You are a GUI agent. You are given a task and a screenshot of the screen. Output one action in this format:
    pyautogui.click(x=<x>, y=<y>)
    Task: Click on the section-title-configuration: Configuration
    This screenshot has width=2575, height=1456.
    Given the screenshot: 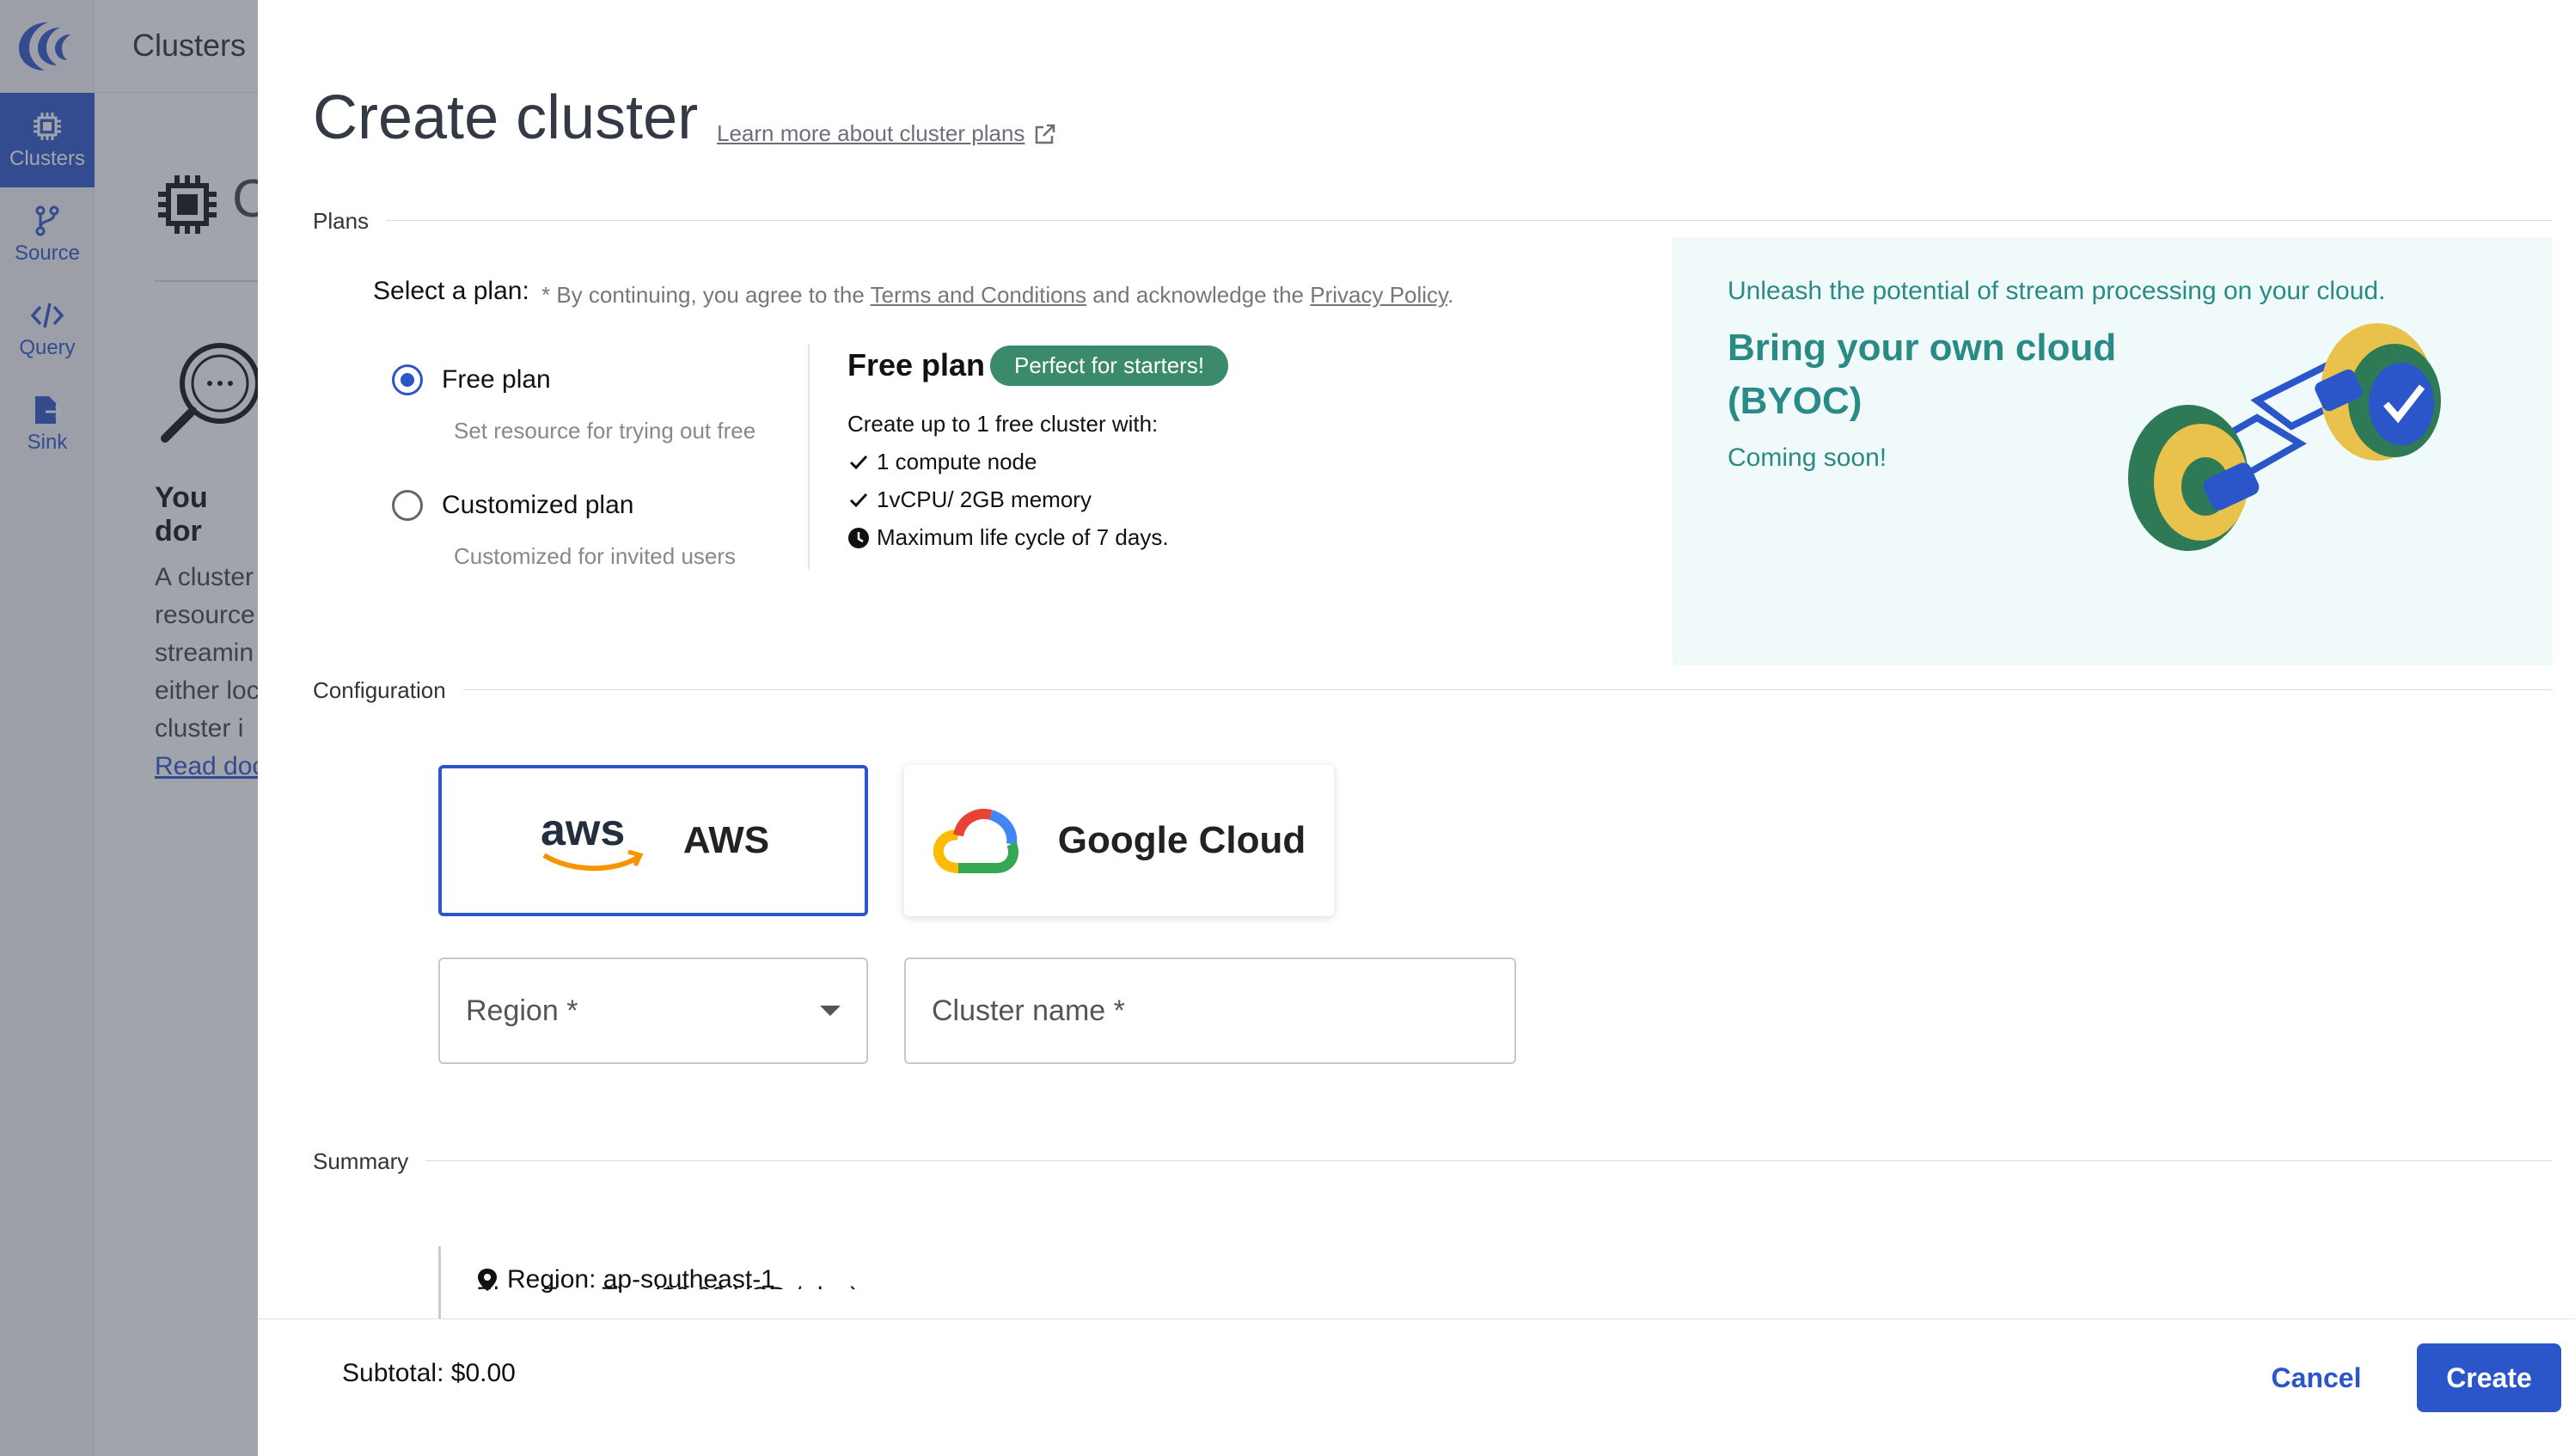 What is the action you would take?
    pyautogui.click(x=388, y=691)
    